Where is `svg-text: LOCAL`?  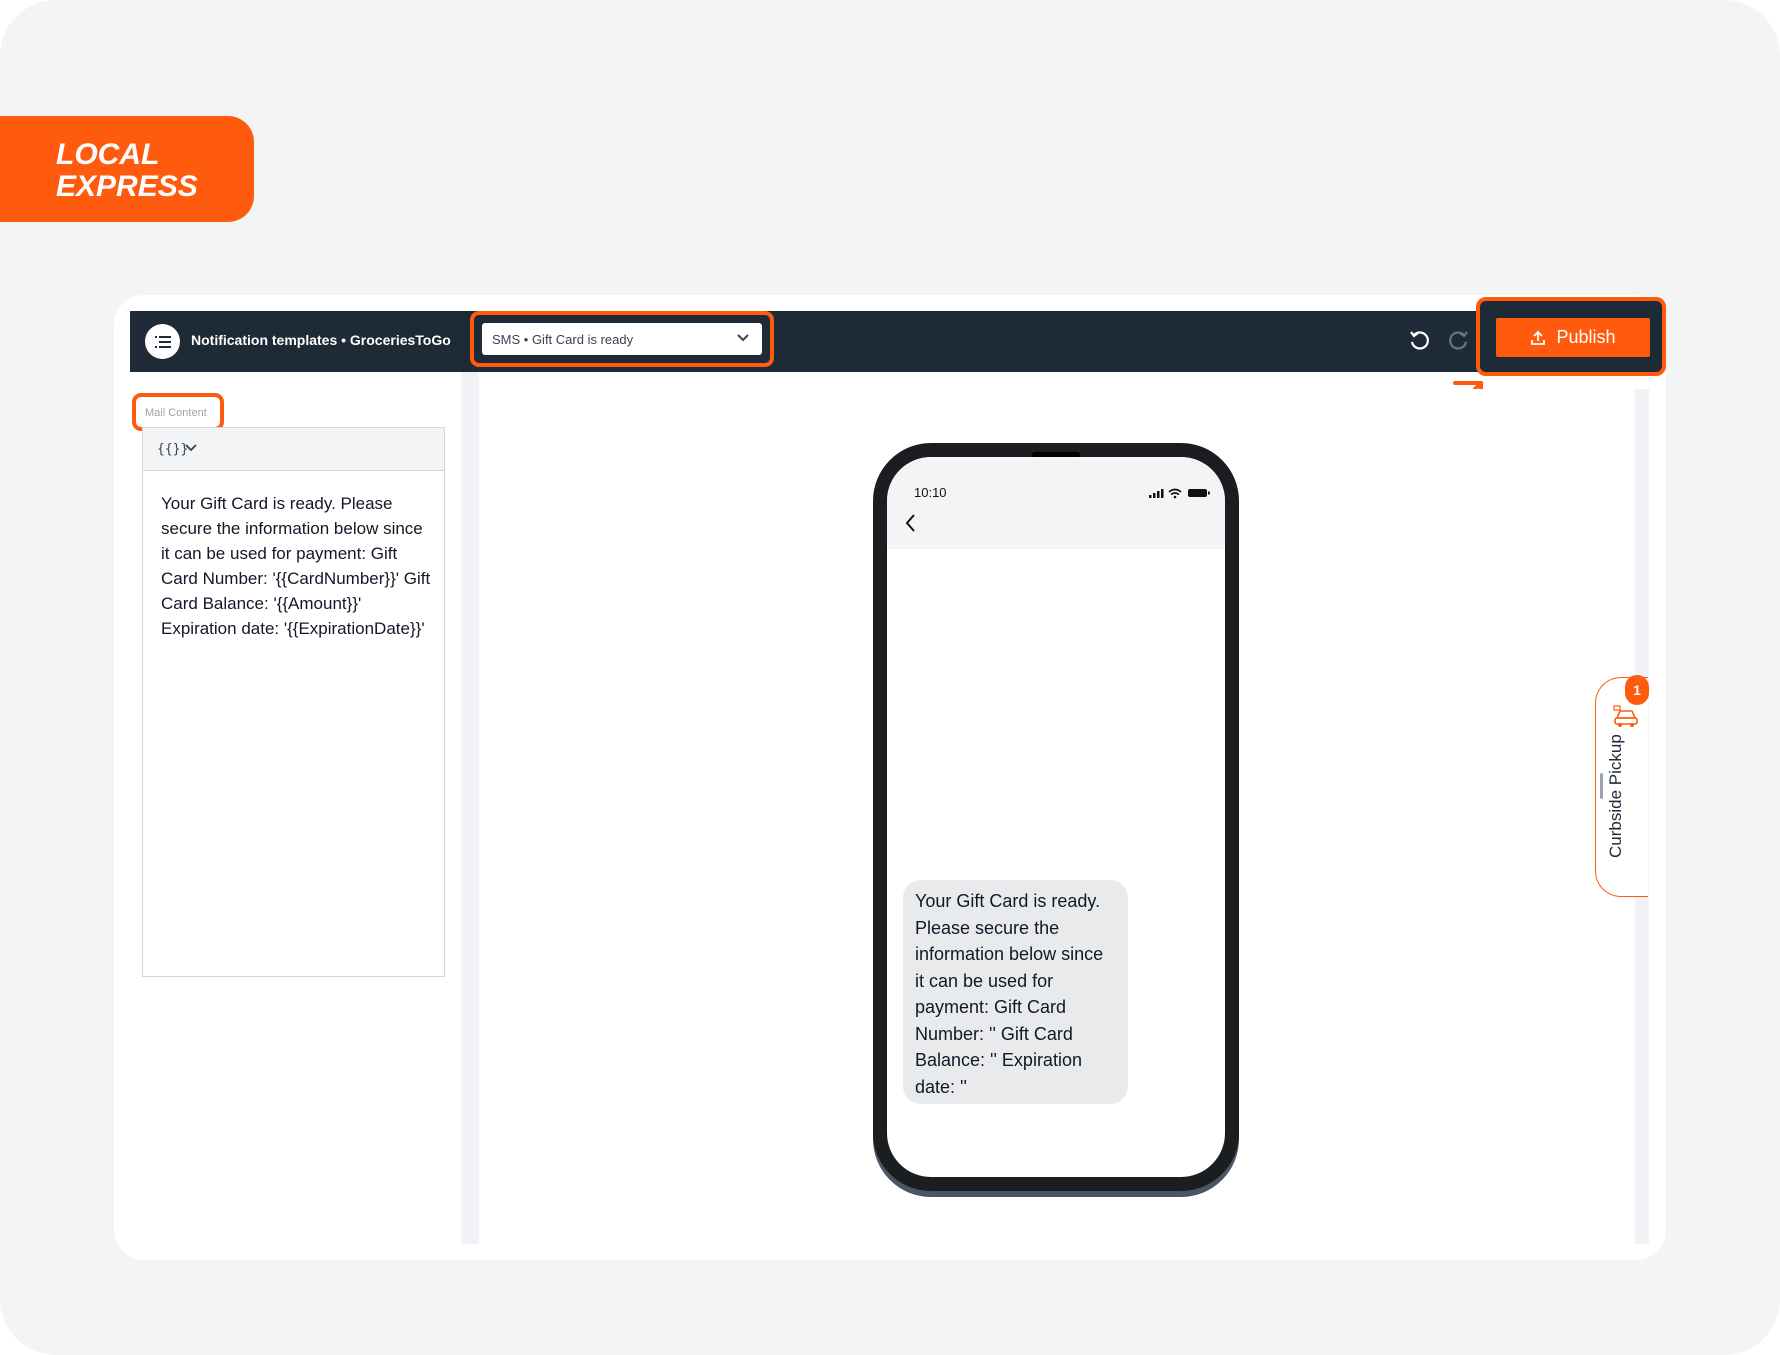
svg-text: LOCAL is located at coordinates (107, 154).